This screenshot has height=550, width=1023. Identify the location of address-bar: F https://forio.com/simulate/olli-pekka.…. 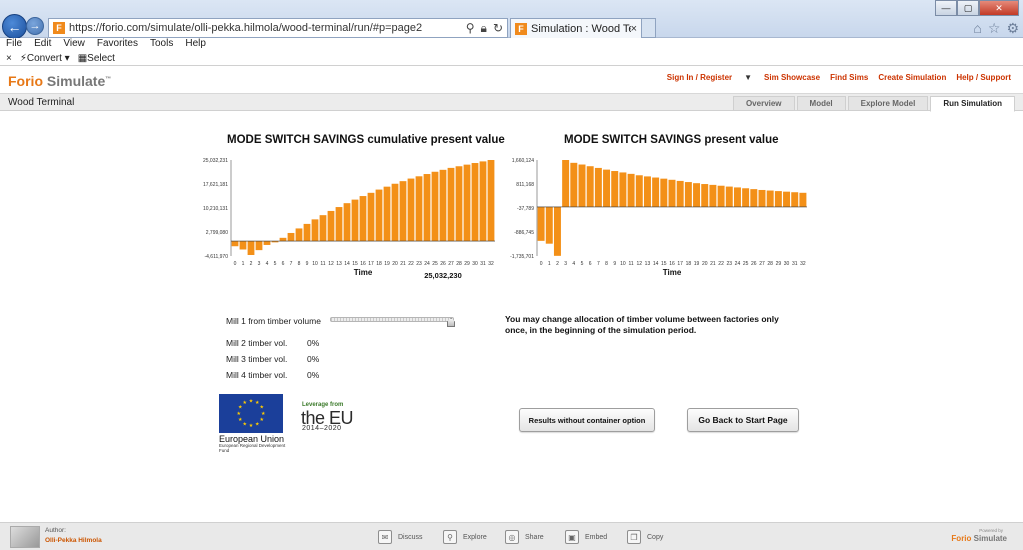
(278, 28).